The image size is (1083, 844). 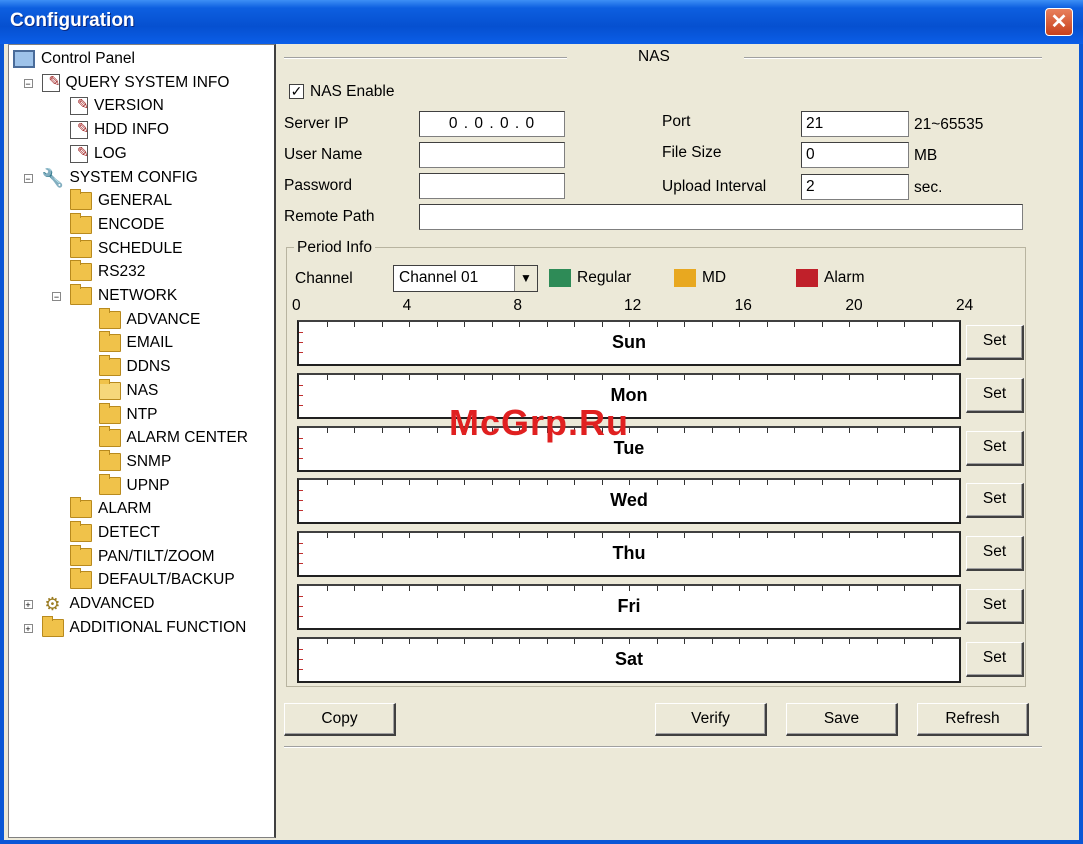 I want to click on set-button-sat: Set, so click(x=995, y=659).